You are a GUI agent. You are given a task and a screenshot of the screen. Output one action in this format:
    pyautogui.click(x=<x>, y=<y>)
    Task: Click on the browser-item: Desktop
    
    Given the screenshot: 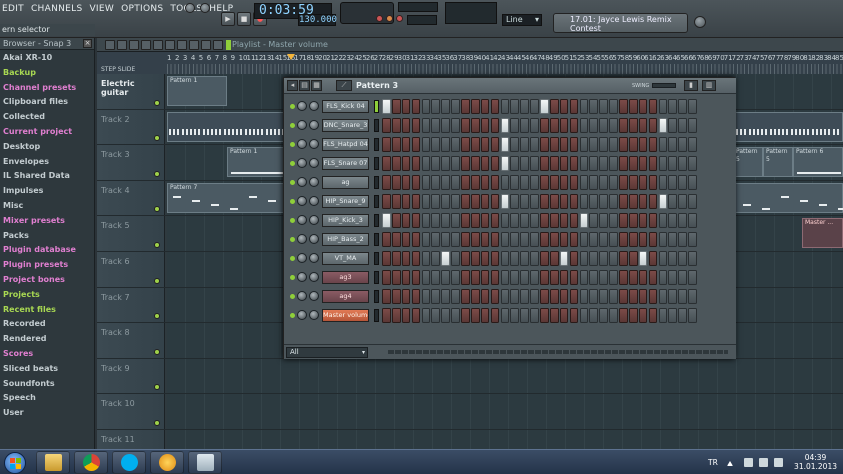 What is the action you would take?
    pyautogui.click(x=47, y=147)
    